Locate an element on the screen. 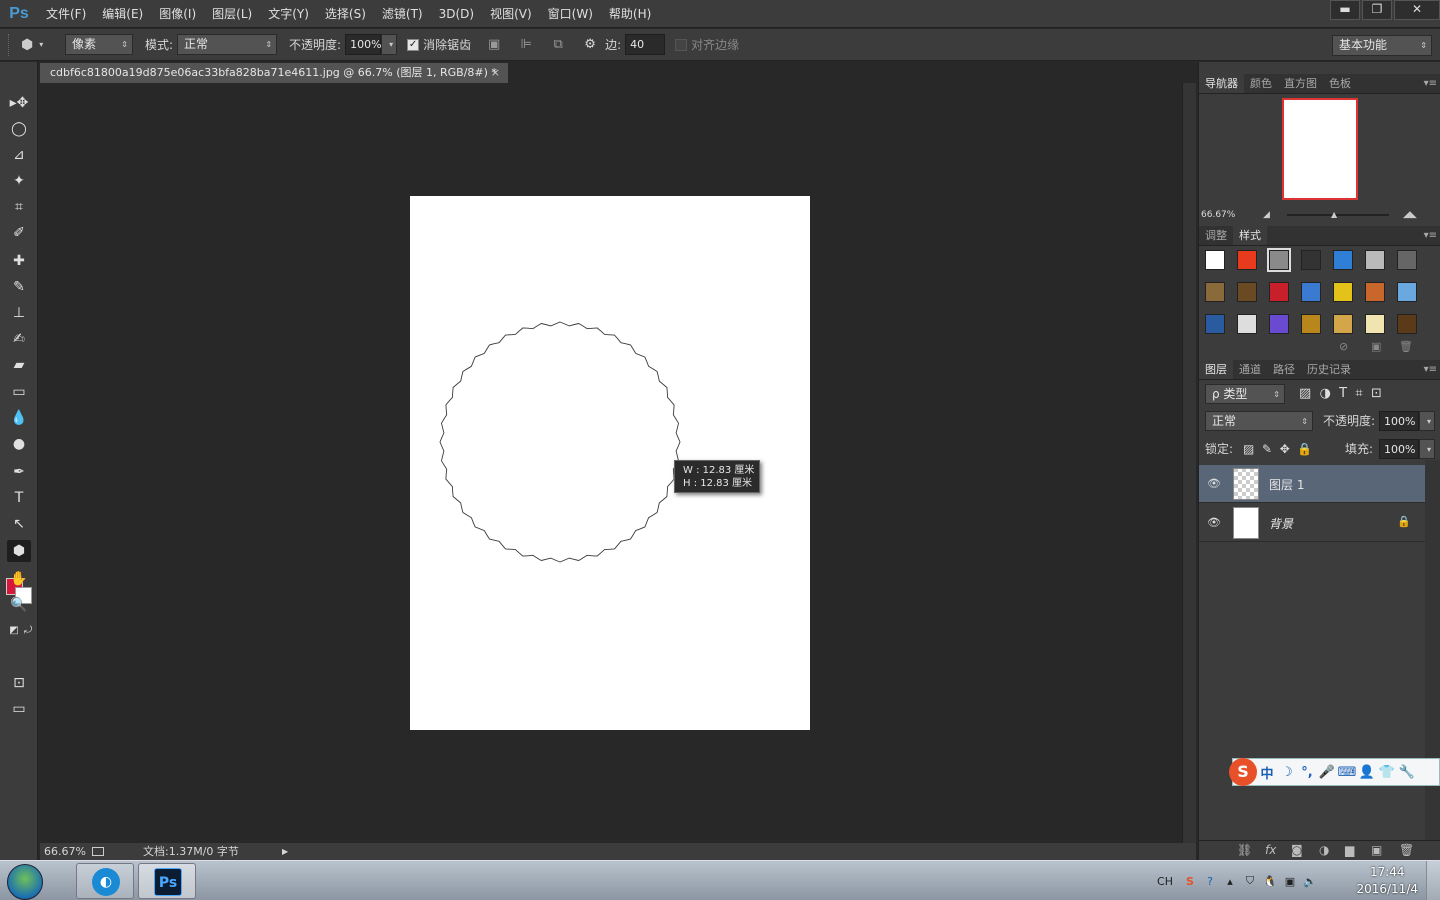 Image resolution: width=1440 pixels, height=900 pixels. zoom-icon: 🔍 is located at coordinates (19, 605).